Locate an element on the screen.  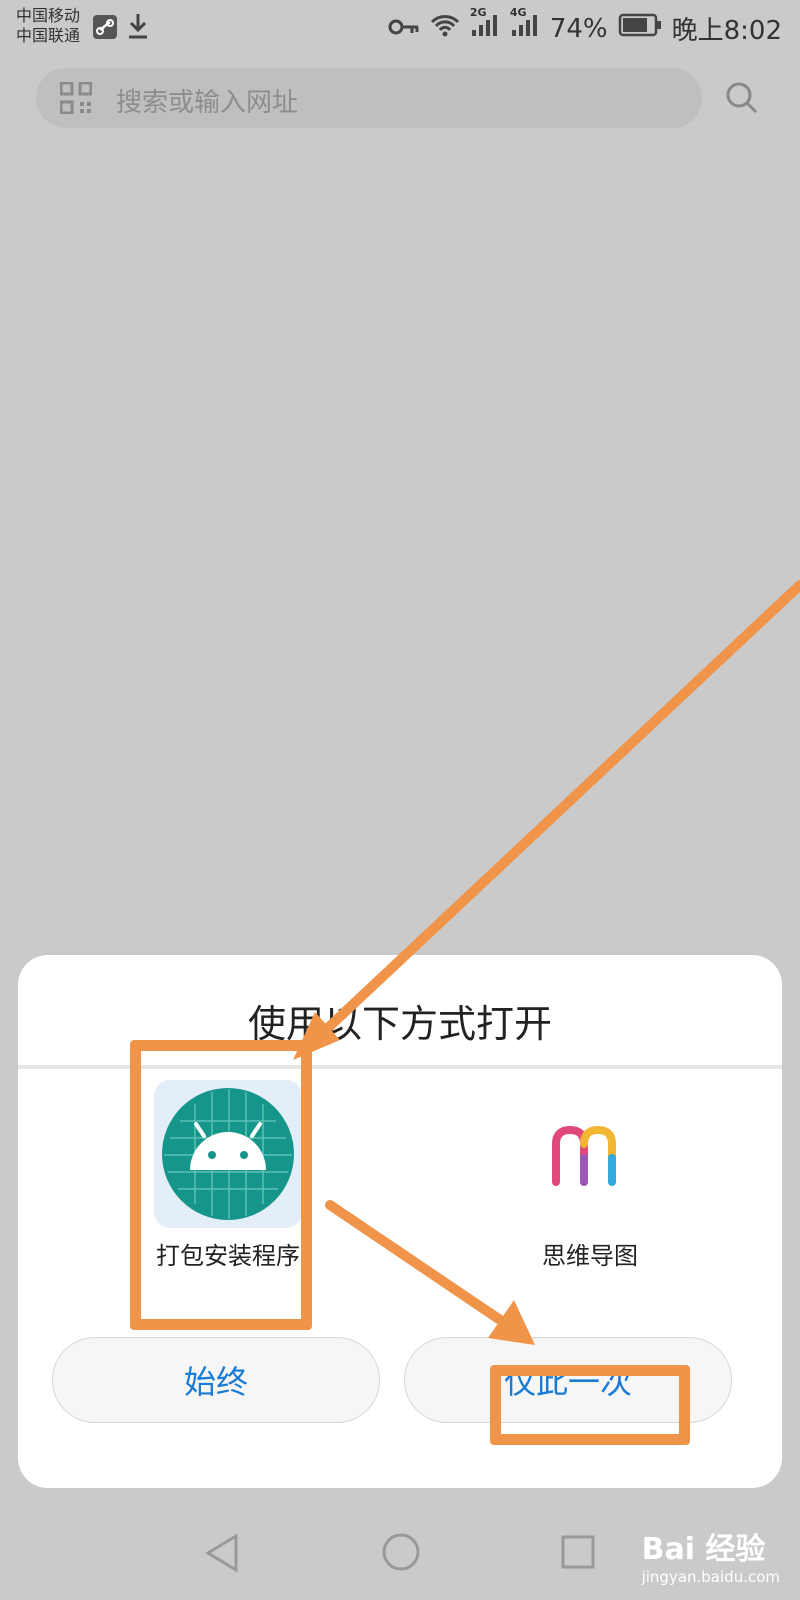
watermark-url: jingyan.baidu.com is located at coordinates (710, 1577).